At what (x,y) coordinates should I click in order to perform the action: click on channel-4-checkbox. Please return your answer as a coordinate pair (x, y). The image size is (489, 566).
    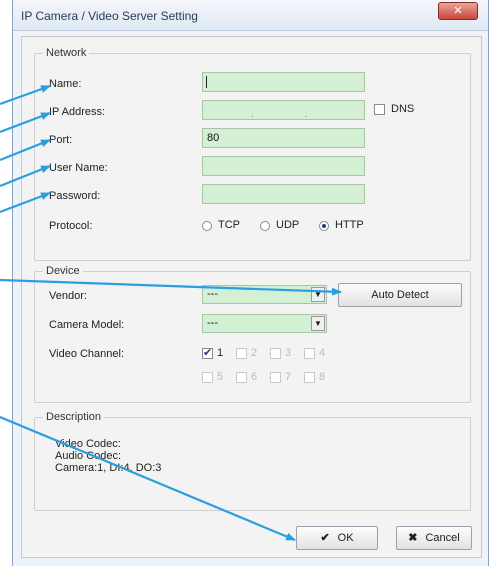
    Looking at the image, I should click on (309, 353).